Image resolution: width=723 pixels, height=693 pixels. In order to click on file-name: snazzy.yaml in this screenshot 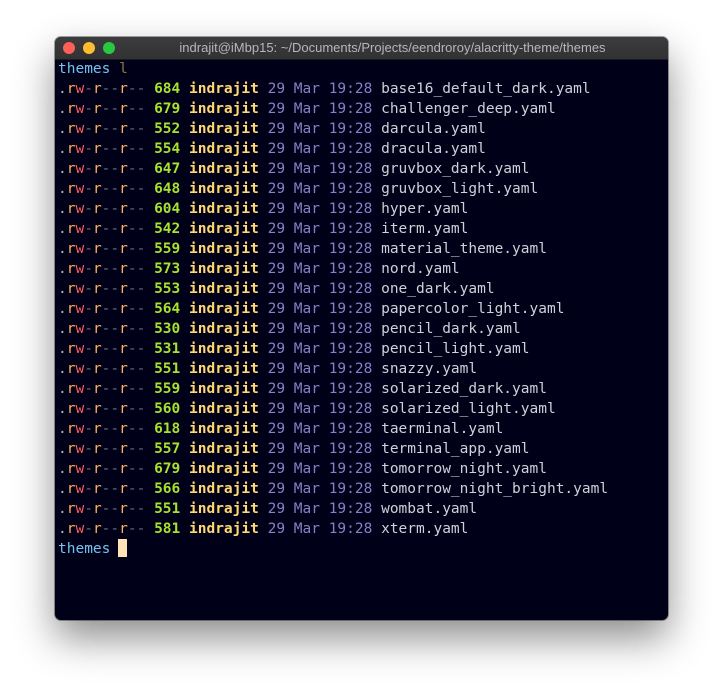, I will do `click(429, 369)`.